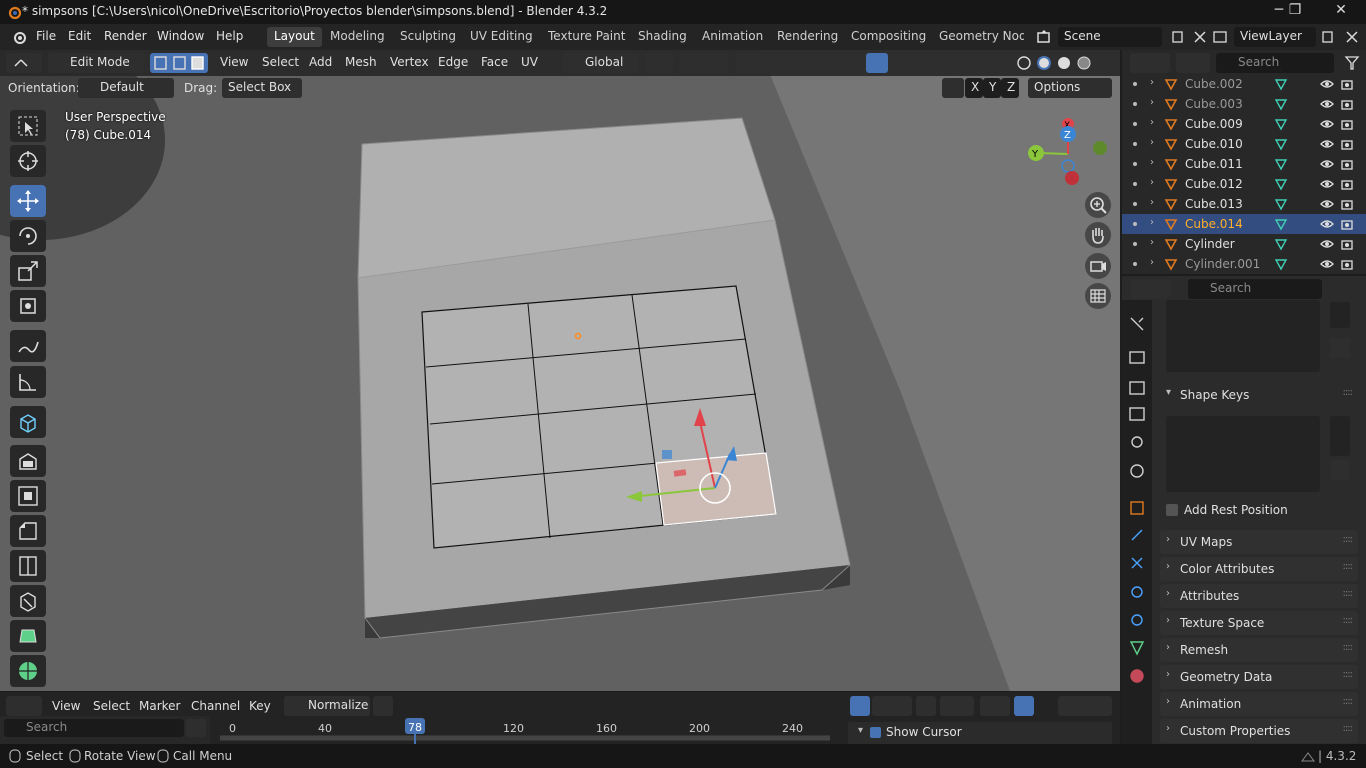 This screenshot has width=1366, height=768. I want to click on properties-panel: › Geometry Data::::, so click(1259, 677).